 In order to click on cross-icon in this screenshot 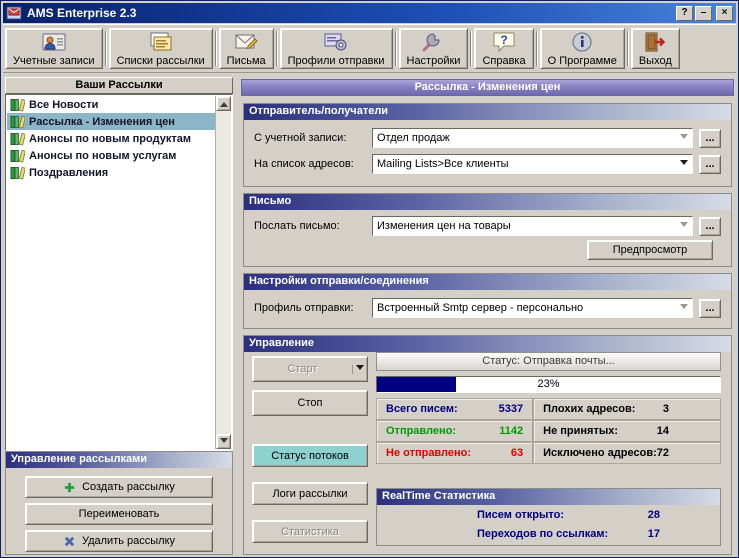, I will do `click(69, 541)`.